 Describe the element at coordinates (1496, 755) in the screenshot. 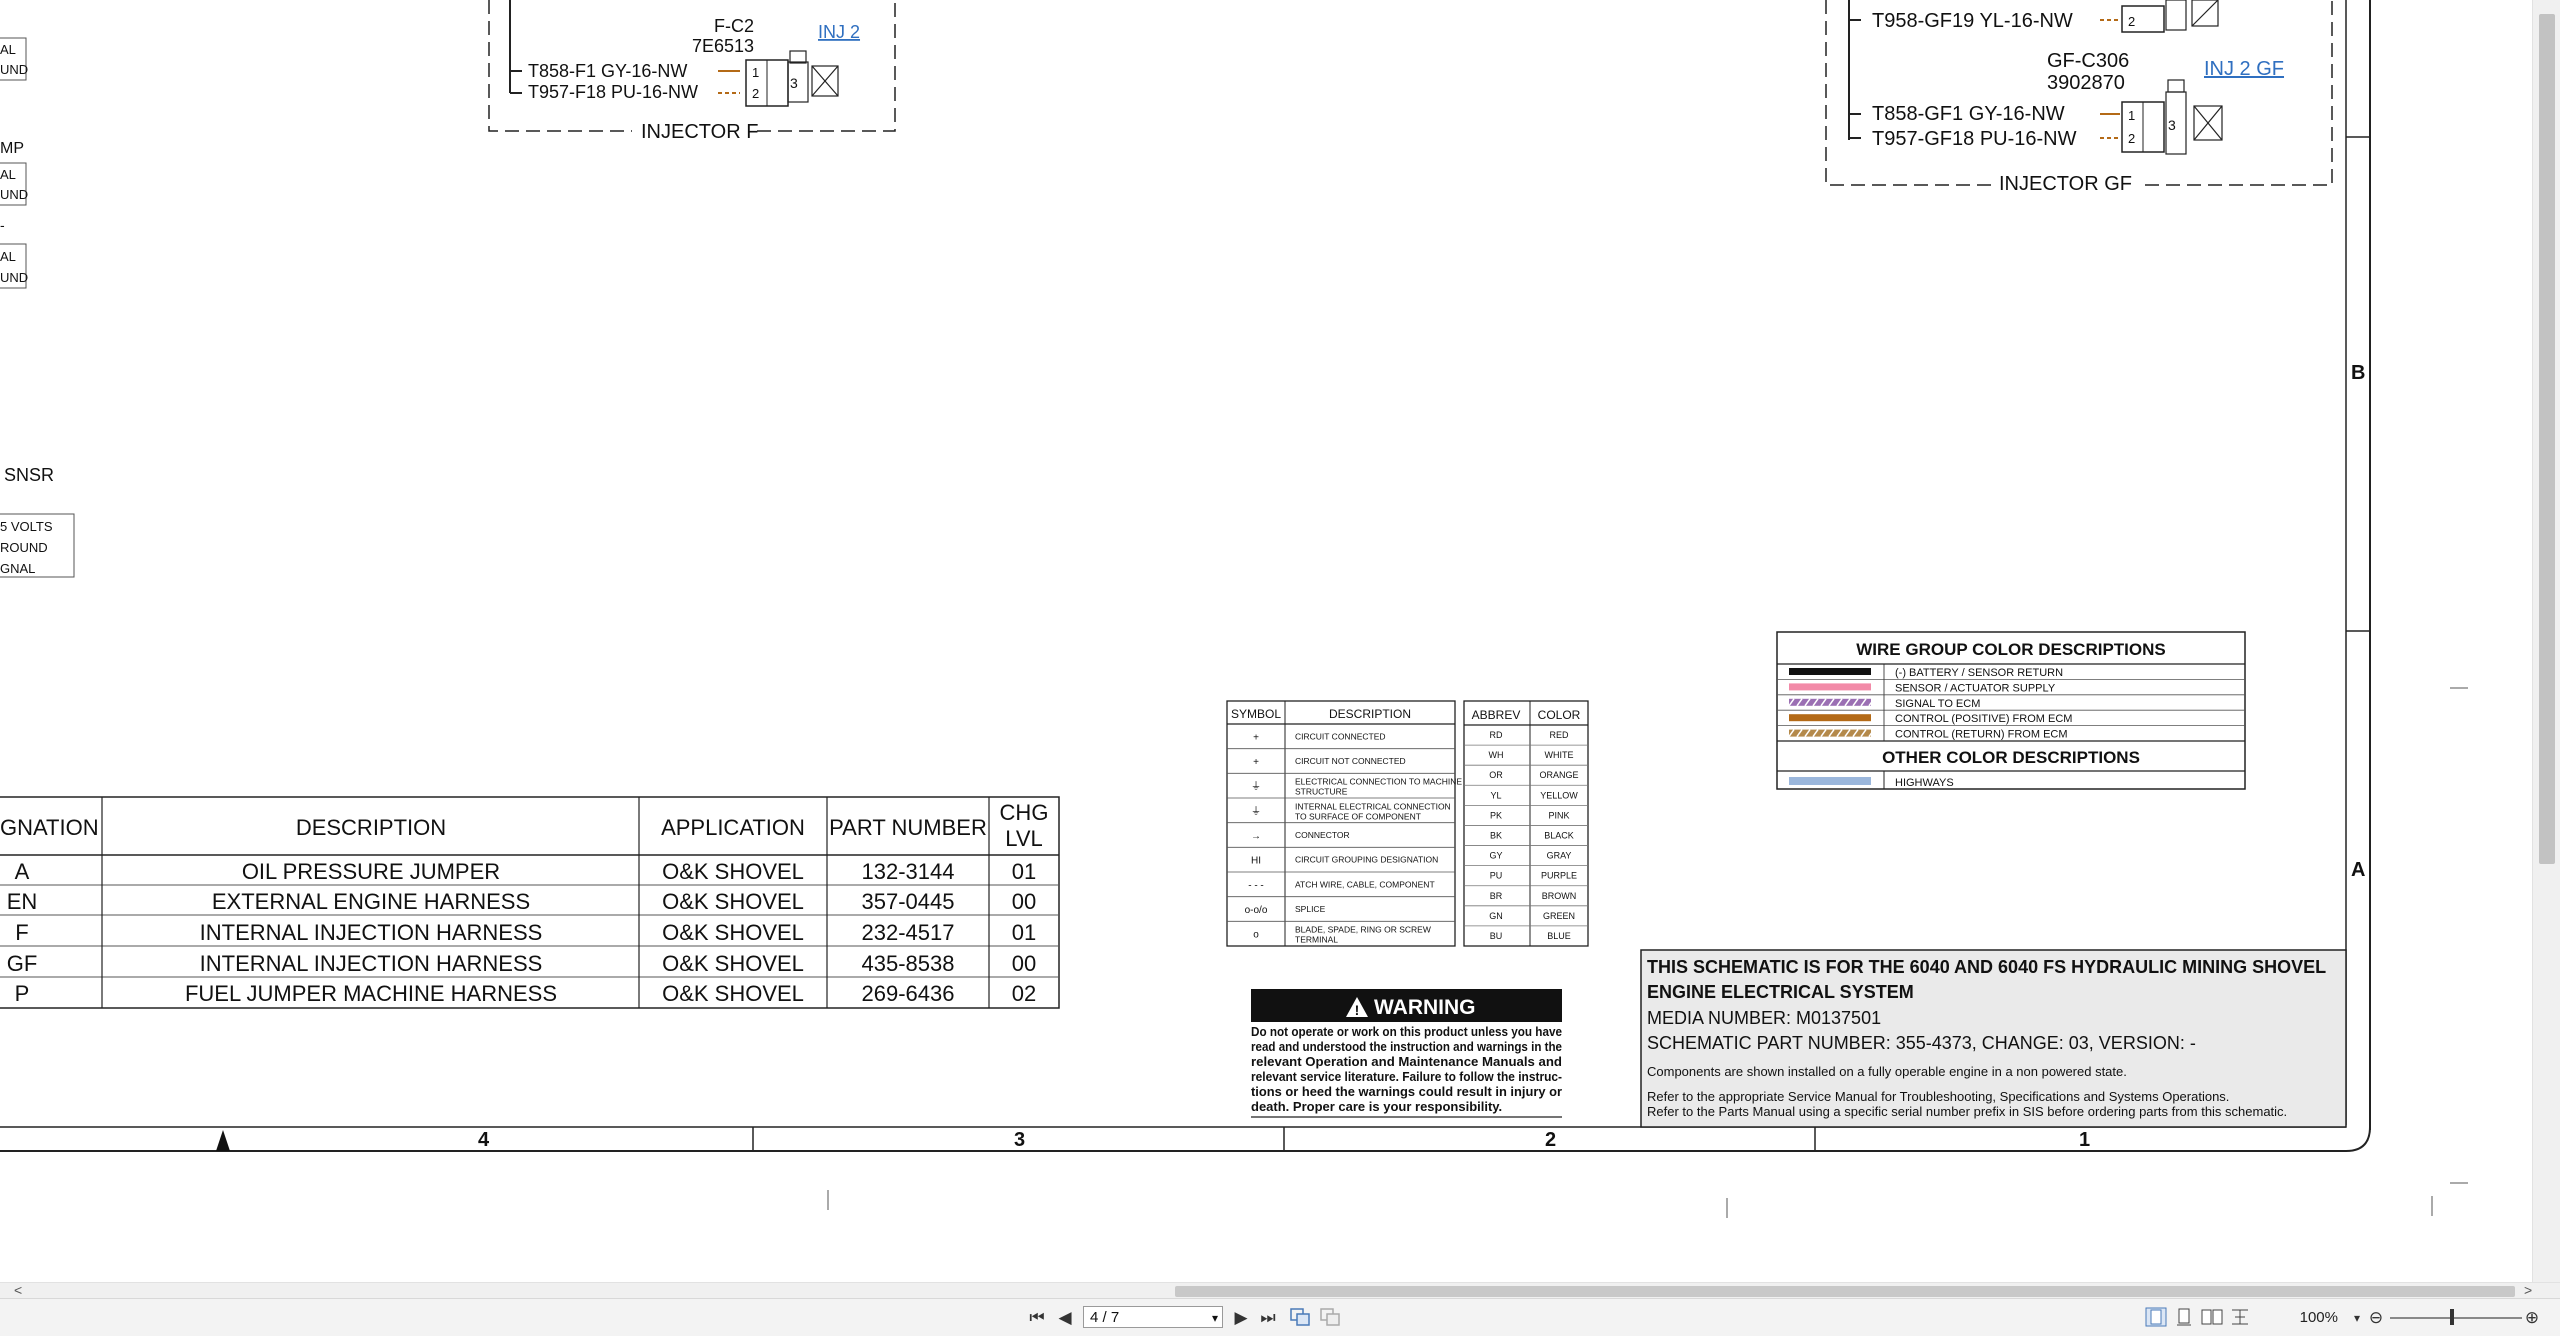

I see `svg-text: WH` at that location.